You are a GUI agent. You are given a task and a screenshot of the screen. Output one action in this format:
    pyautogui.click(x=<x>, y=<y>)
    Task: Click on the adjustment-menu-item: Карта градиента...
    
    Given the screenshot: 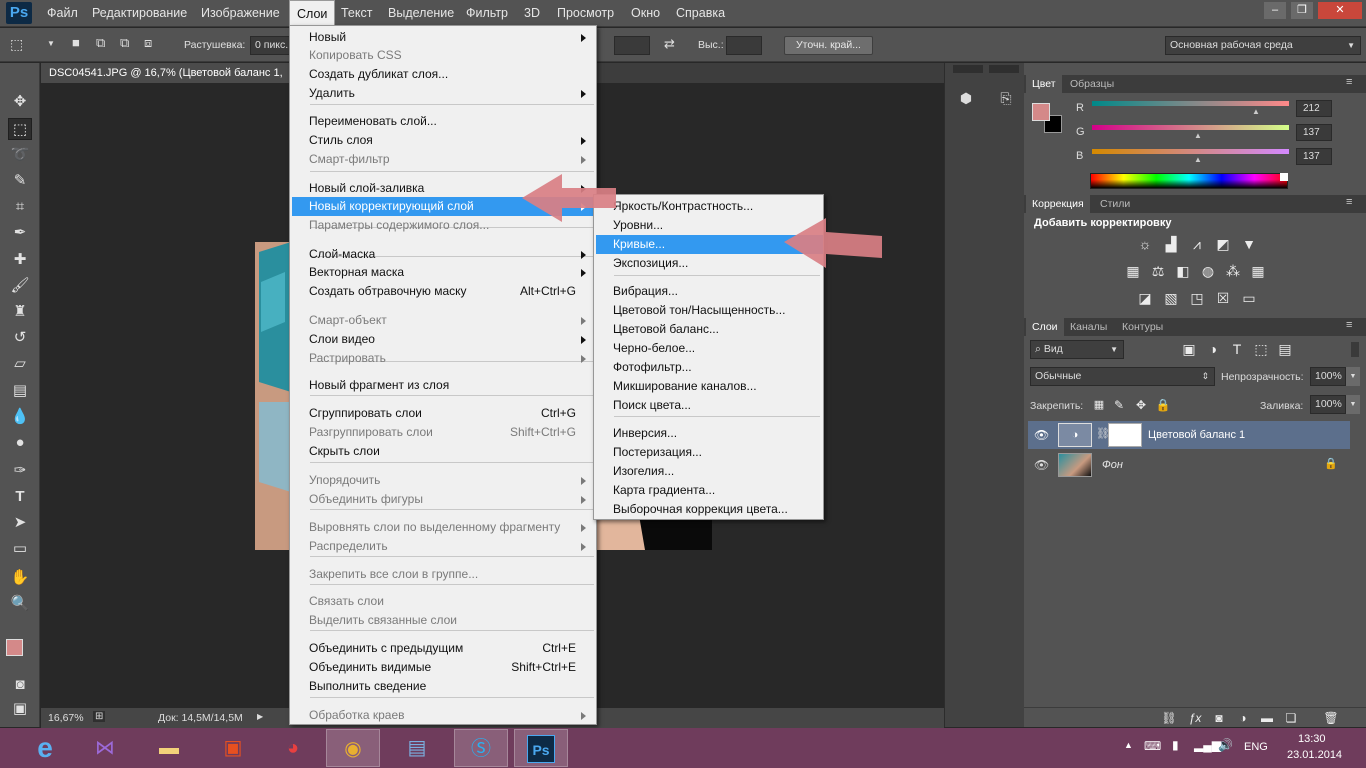 What is the action you would take?
    pyautogui.click(x=709, y=490)
    